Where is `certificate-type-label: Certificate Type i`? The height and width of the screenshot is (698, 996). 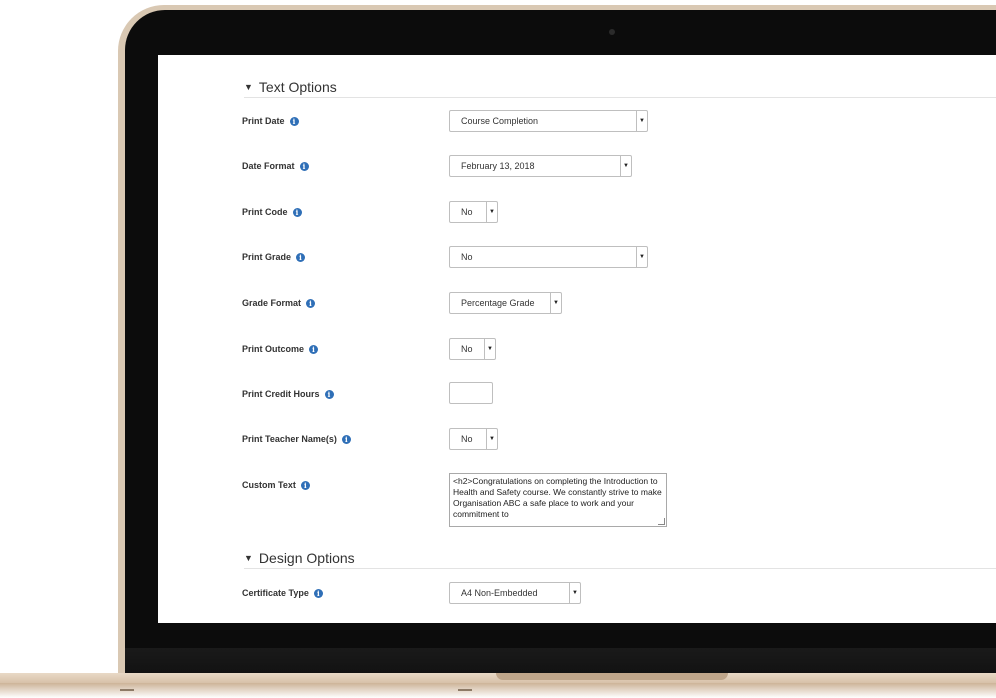
certificate-type-label: Certificate Type i is located at coordinates (282, 593).